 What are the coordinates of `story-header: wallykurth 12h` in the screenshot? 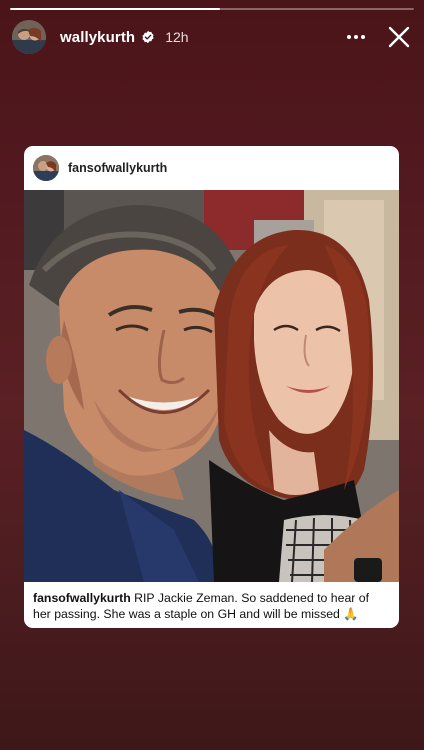 It's located at (212, 37).